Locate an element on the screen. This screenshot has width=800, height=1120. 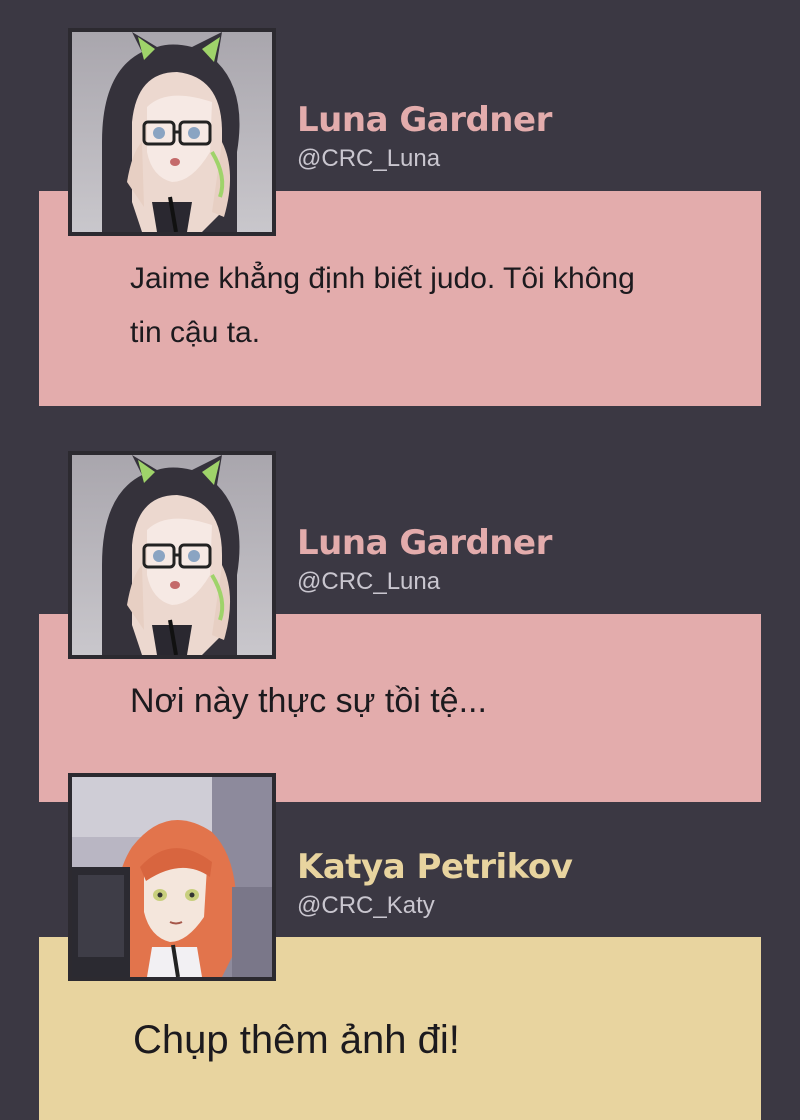
message-text: Chụp thêm ảnh đi! is located at coordinates (296, 1040).